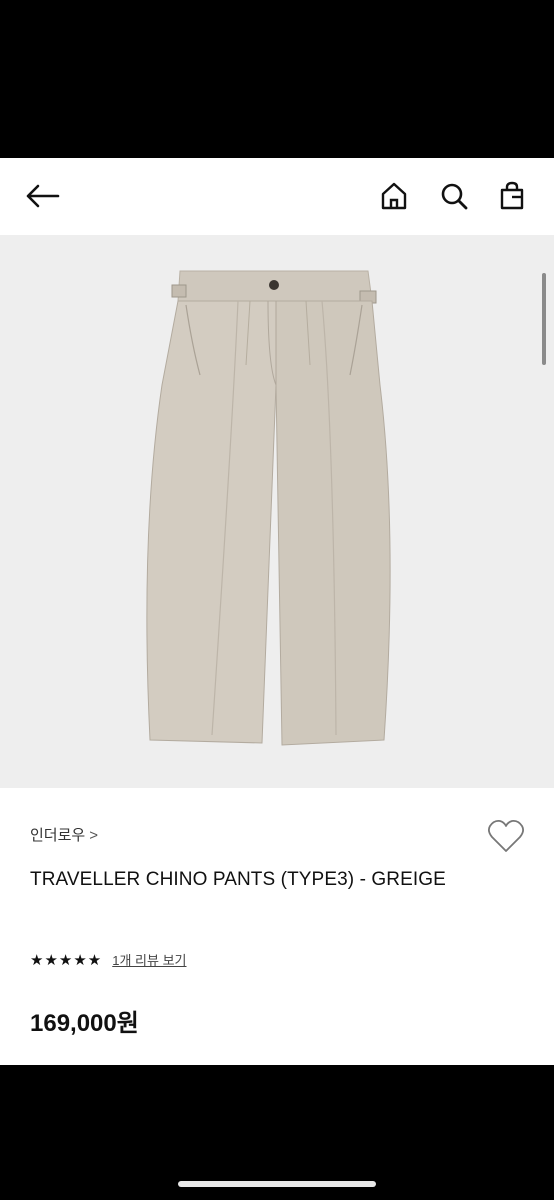  I want to click on search-button, so click(454, 196).